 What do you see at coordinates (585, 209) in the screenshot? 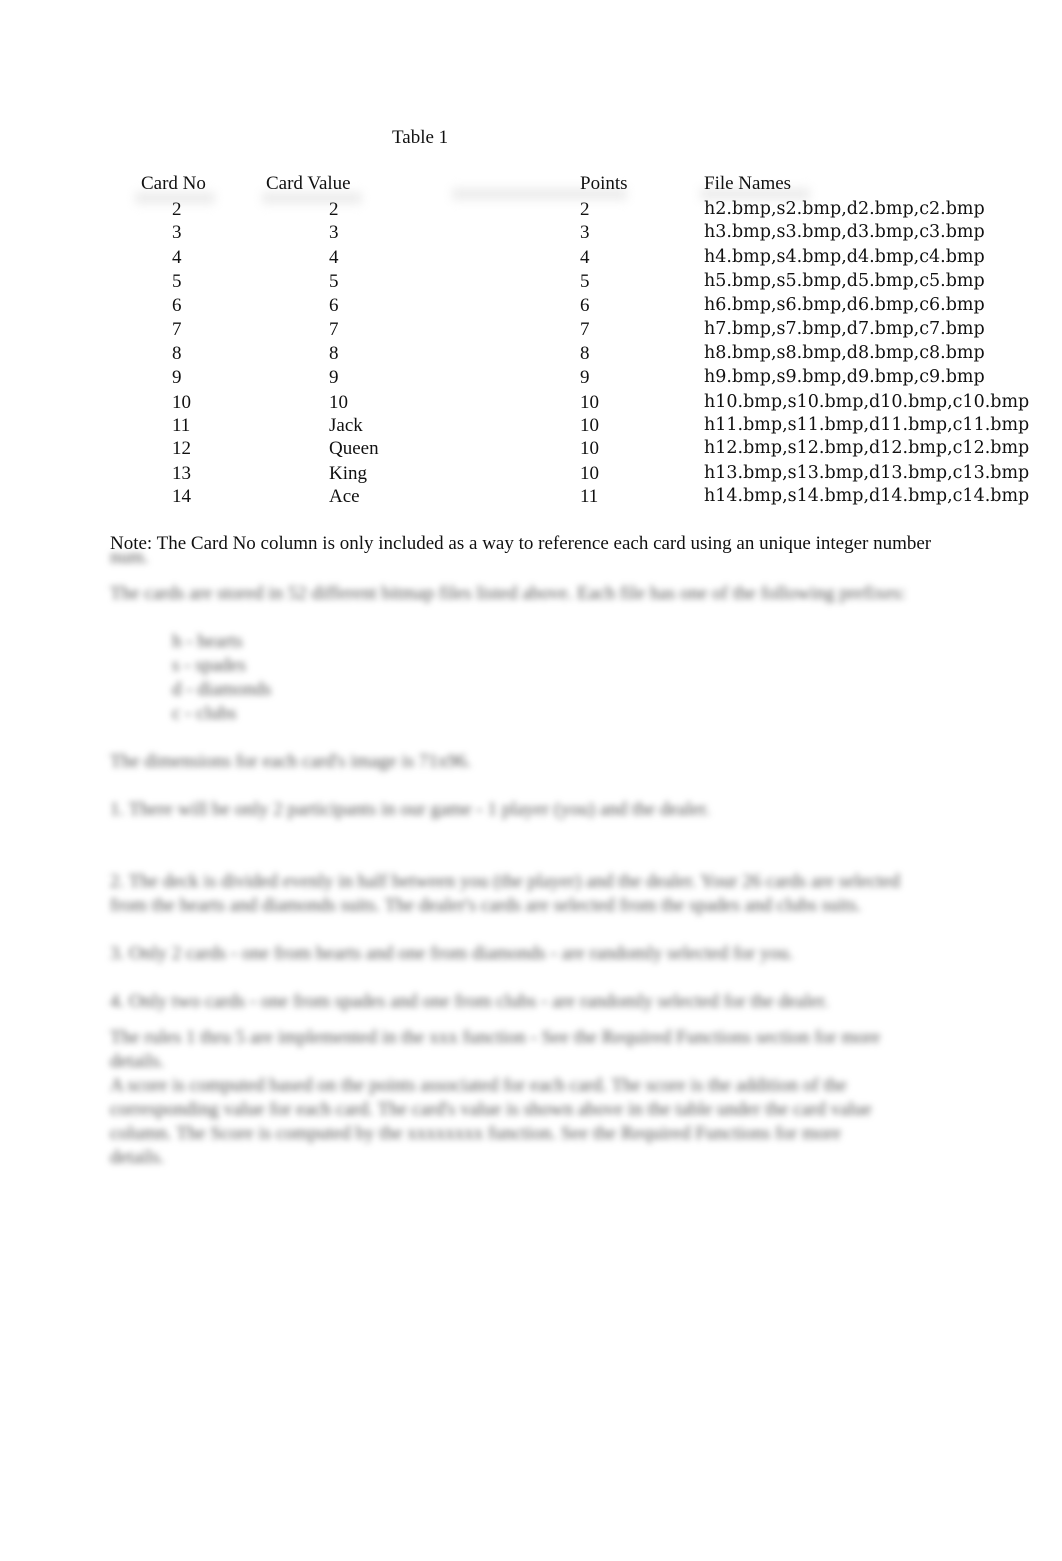
I see `points-cell: 2` at bounding box center [585, 209].